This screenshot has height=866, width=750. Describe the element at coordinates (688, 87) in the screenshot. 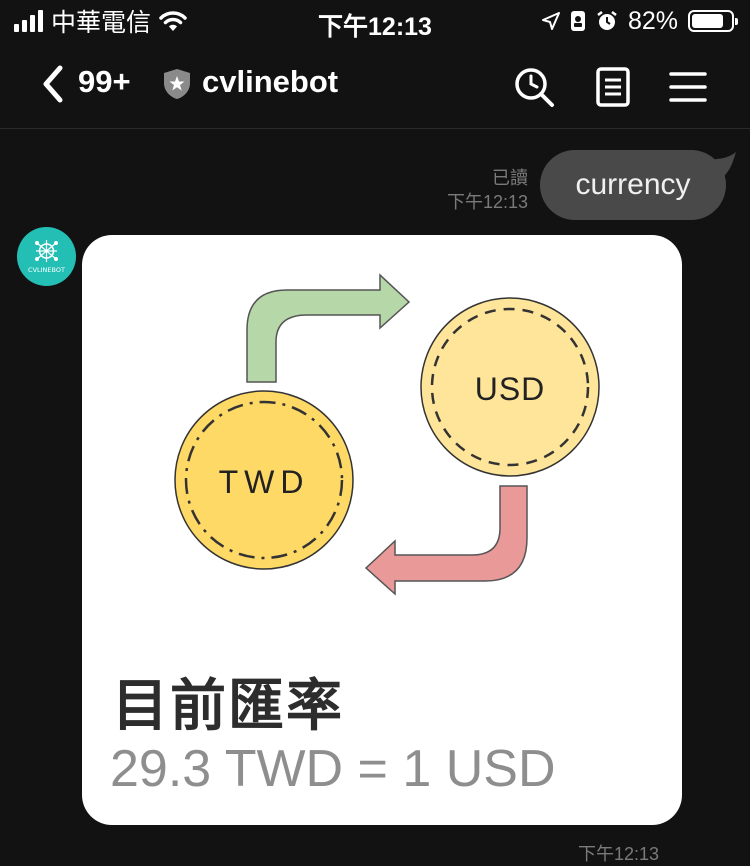

I see `menu-icon` at that location.